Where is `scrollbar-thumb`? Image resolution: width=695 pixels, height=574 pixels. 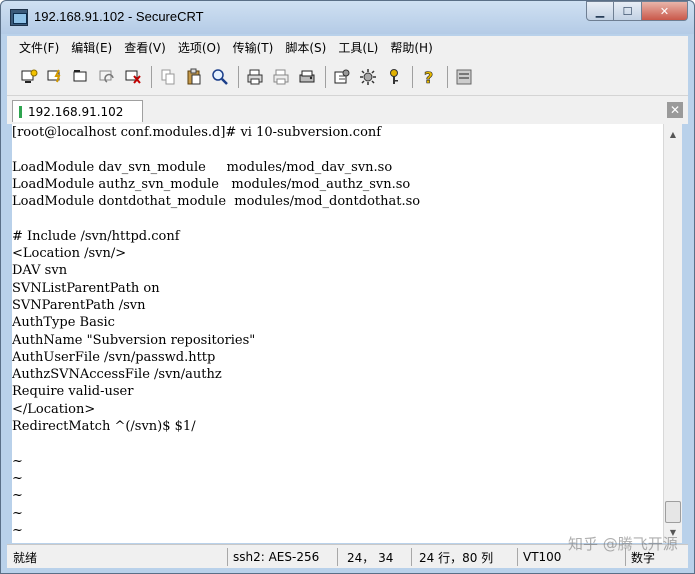
scrollbar-thumb is located at coordinates (673, 512).